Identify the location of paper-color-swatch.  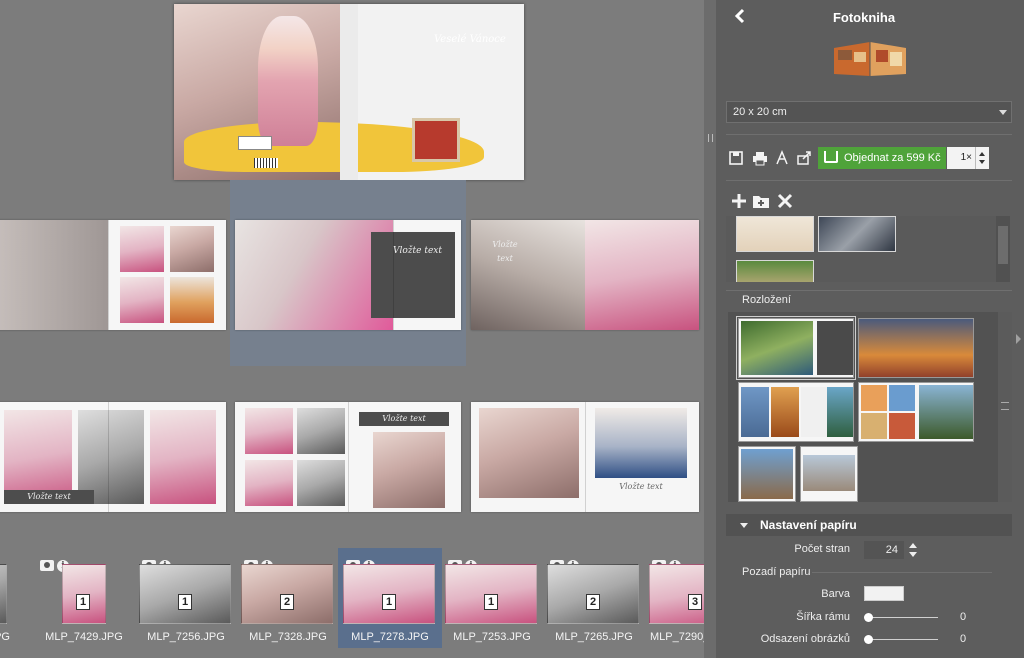
(884, 593).